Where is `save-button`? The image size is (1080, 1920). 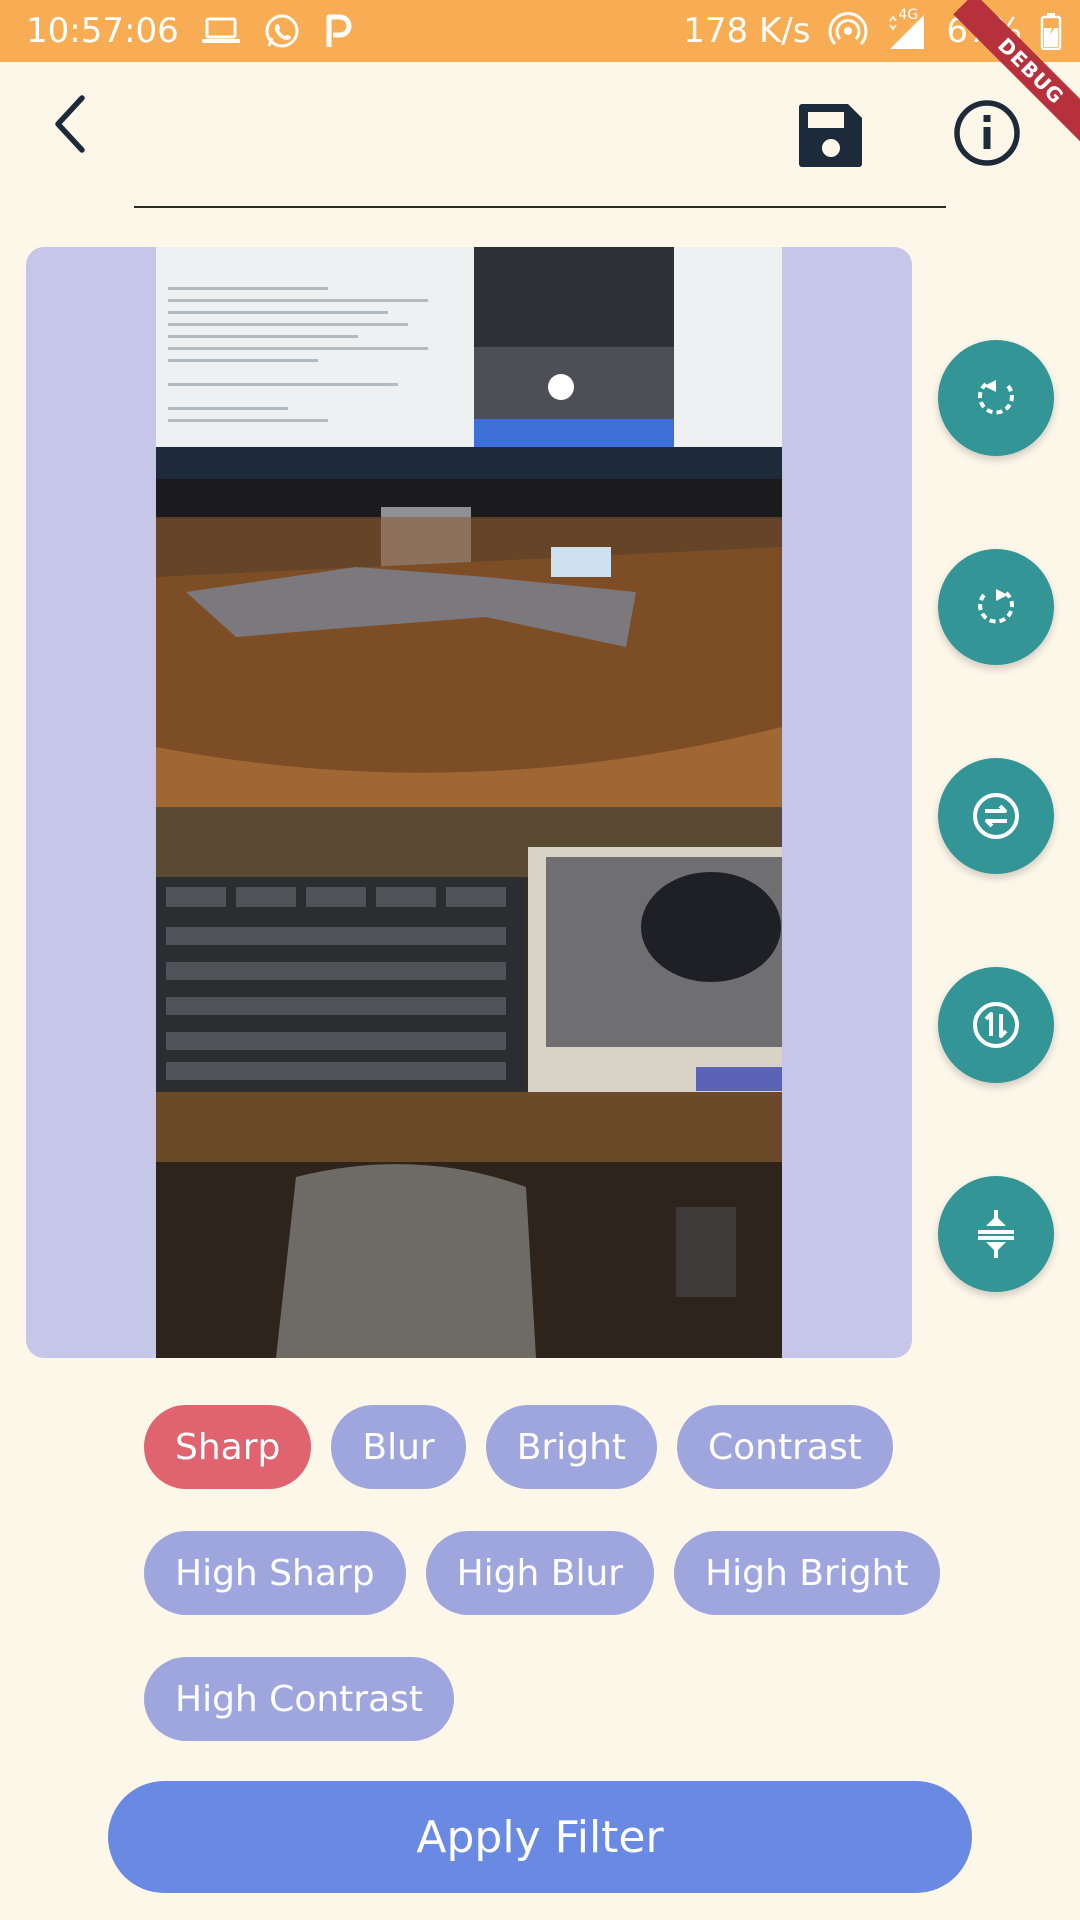
save-button is located at coordinates (831, 135).